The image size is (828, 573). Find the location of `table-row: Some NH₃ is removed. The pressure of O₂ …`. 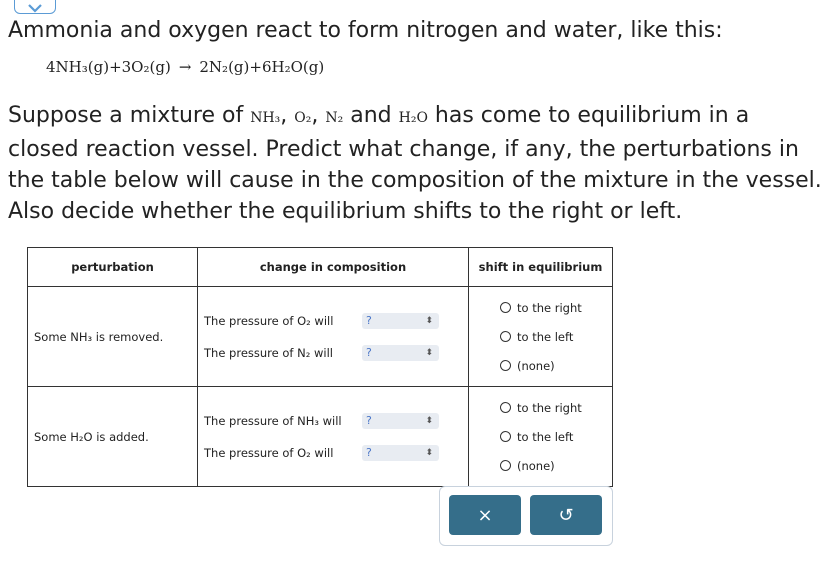

table-row: Some NH₃ is removed. The pressure of O₂ … is located at coordinates (320, 336).